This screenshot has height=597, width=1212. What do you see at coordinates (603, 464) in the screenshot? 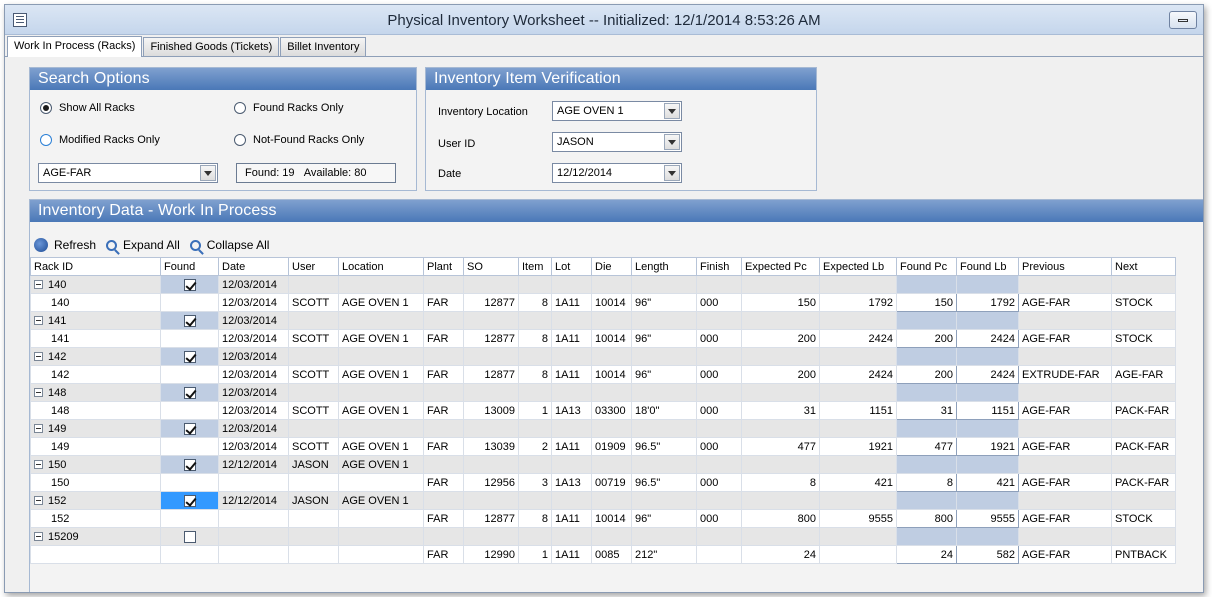
I see `group-row: 150 12/12/2014 JASON AGE OVEN 1` at bounding box center [603, 464].